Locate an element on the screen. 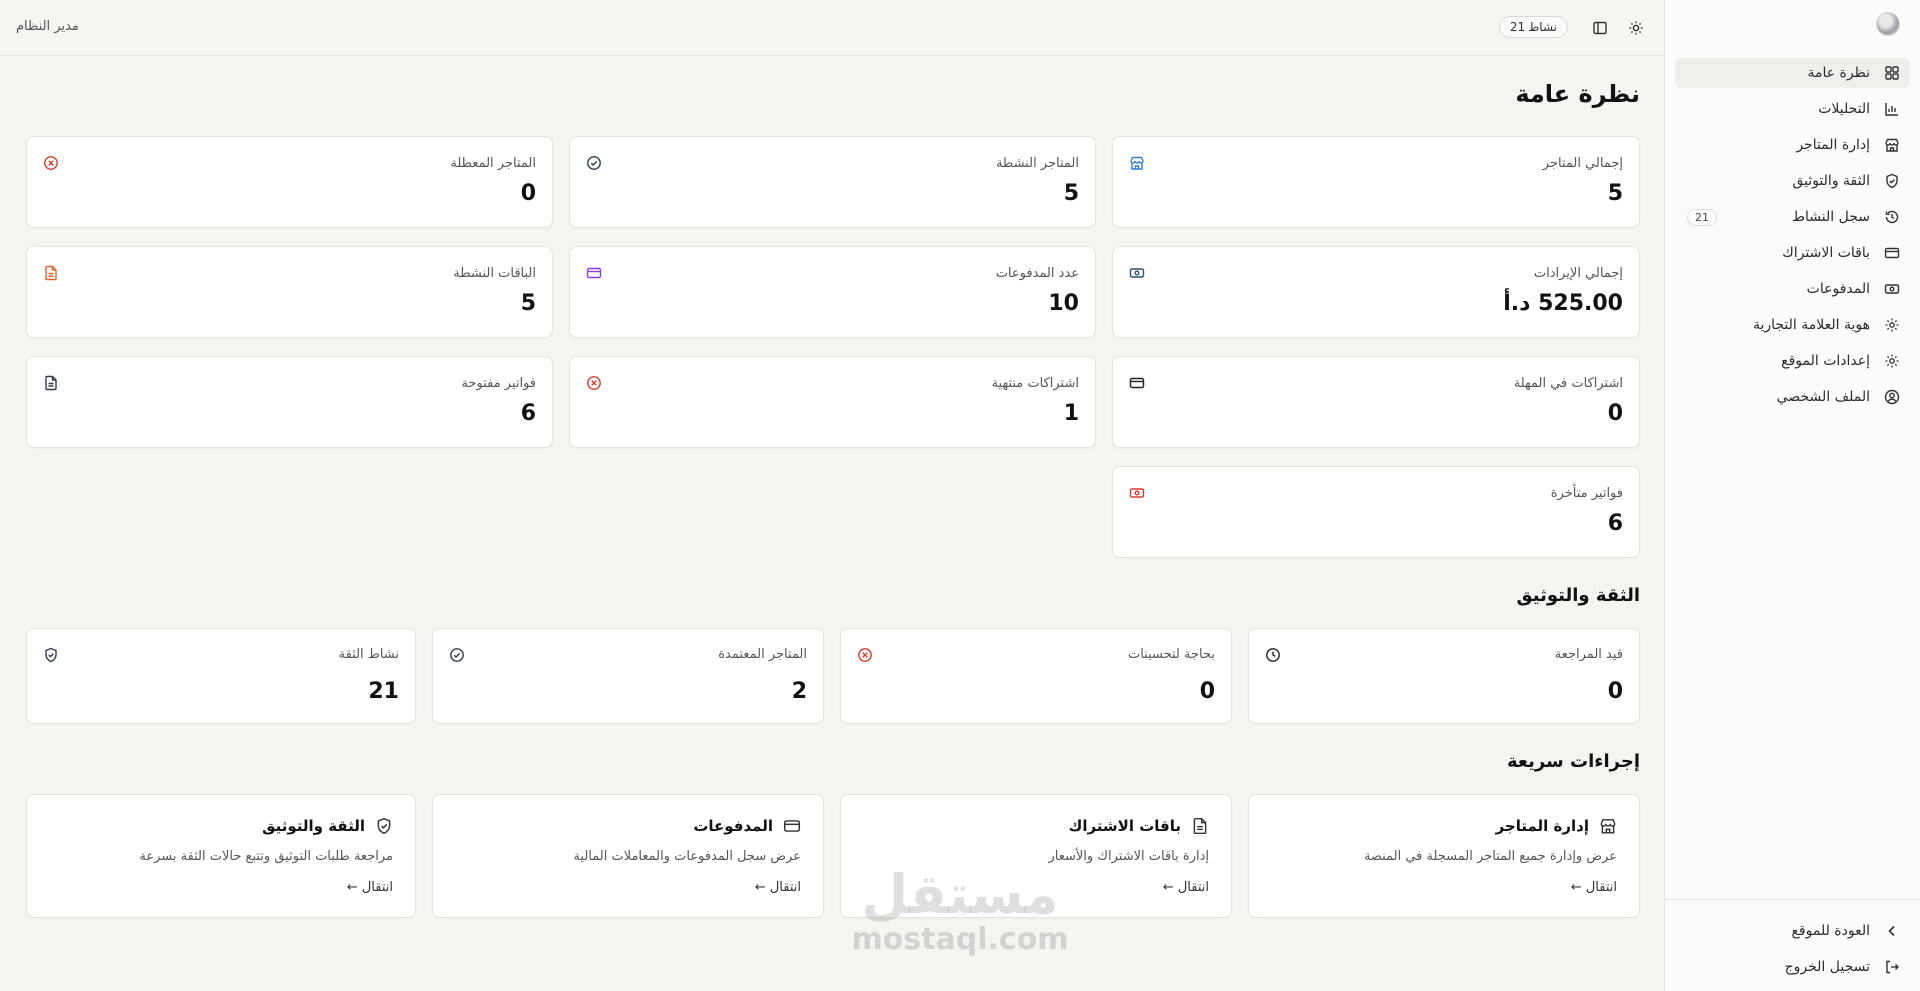 This screenshot has width=1920, height=991. logout-icon is located at coordinates (1892, 967).